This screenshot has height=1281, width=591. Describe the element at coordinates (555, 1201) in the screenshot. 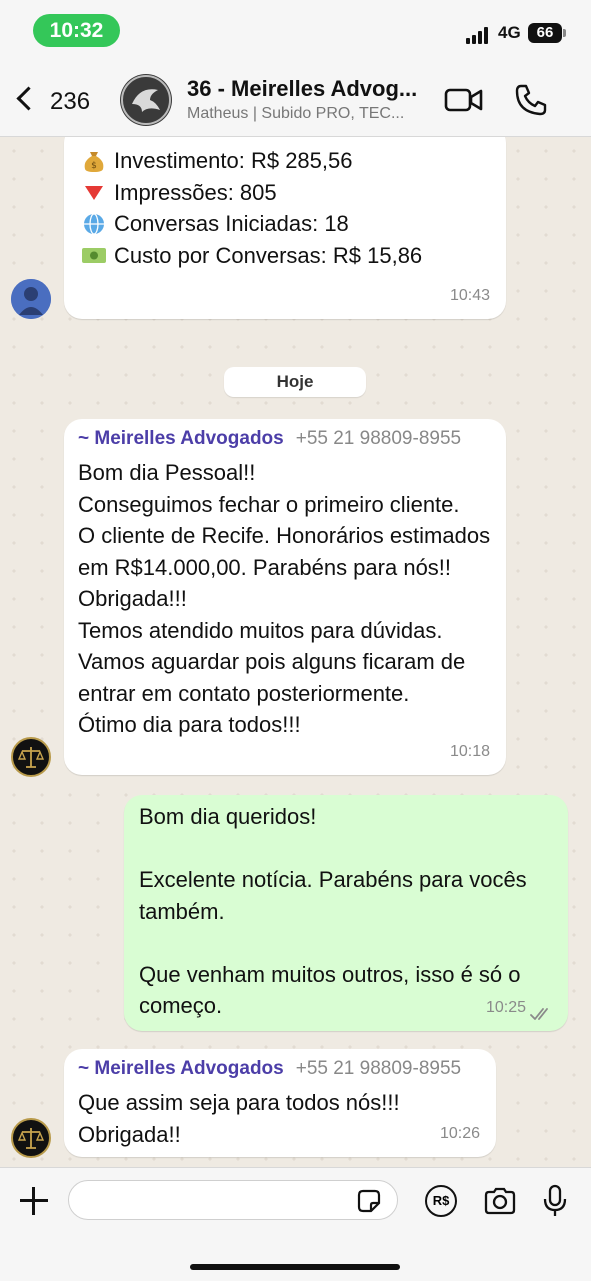

I see `microphone-icon` at that location.